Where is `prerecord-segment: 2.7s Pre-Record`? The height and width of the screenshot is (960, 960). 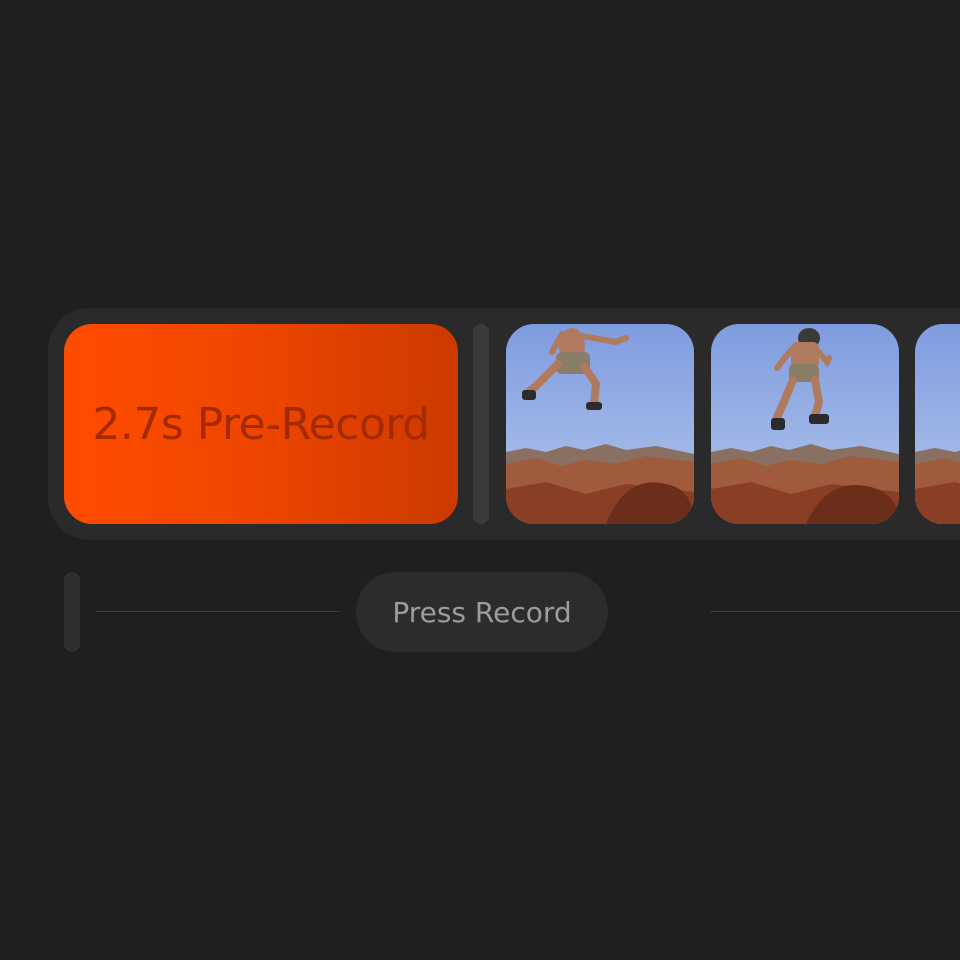
prerecord-segment: 2.7s Pre-Record is located at coordinates (261, 424).